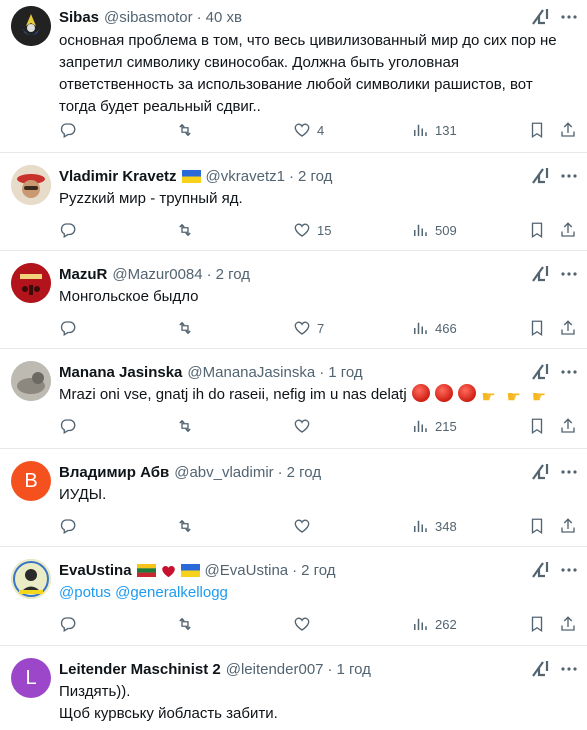  I want to click on like-button: 4, so click(308, 130).